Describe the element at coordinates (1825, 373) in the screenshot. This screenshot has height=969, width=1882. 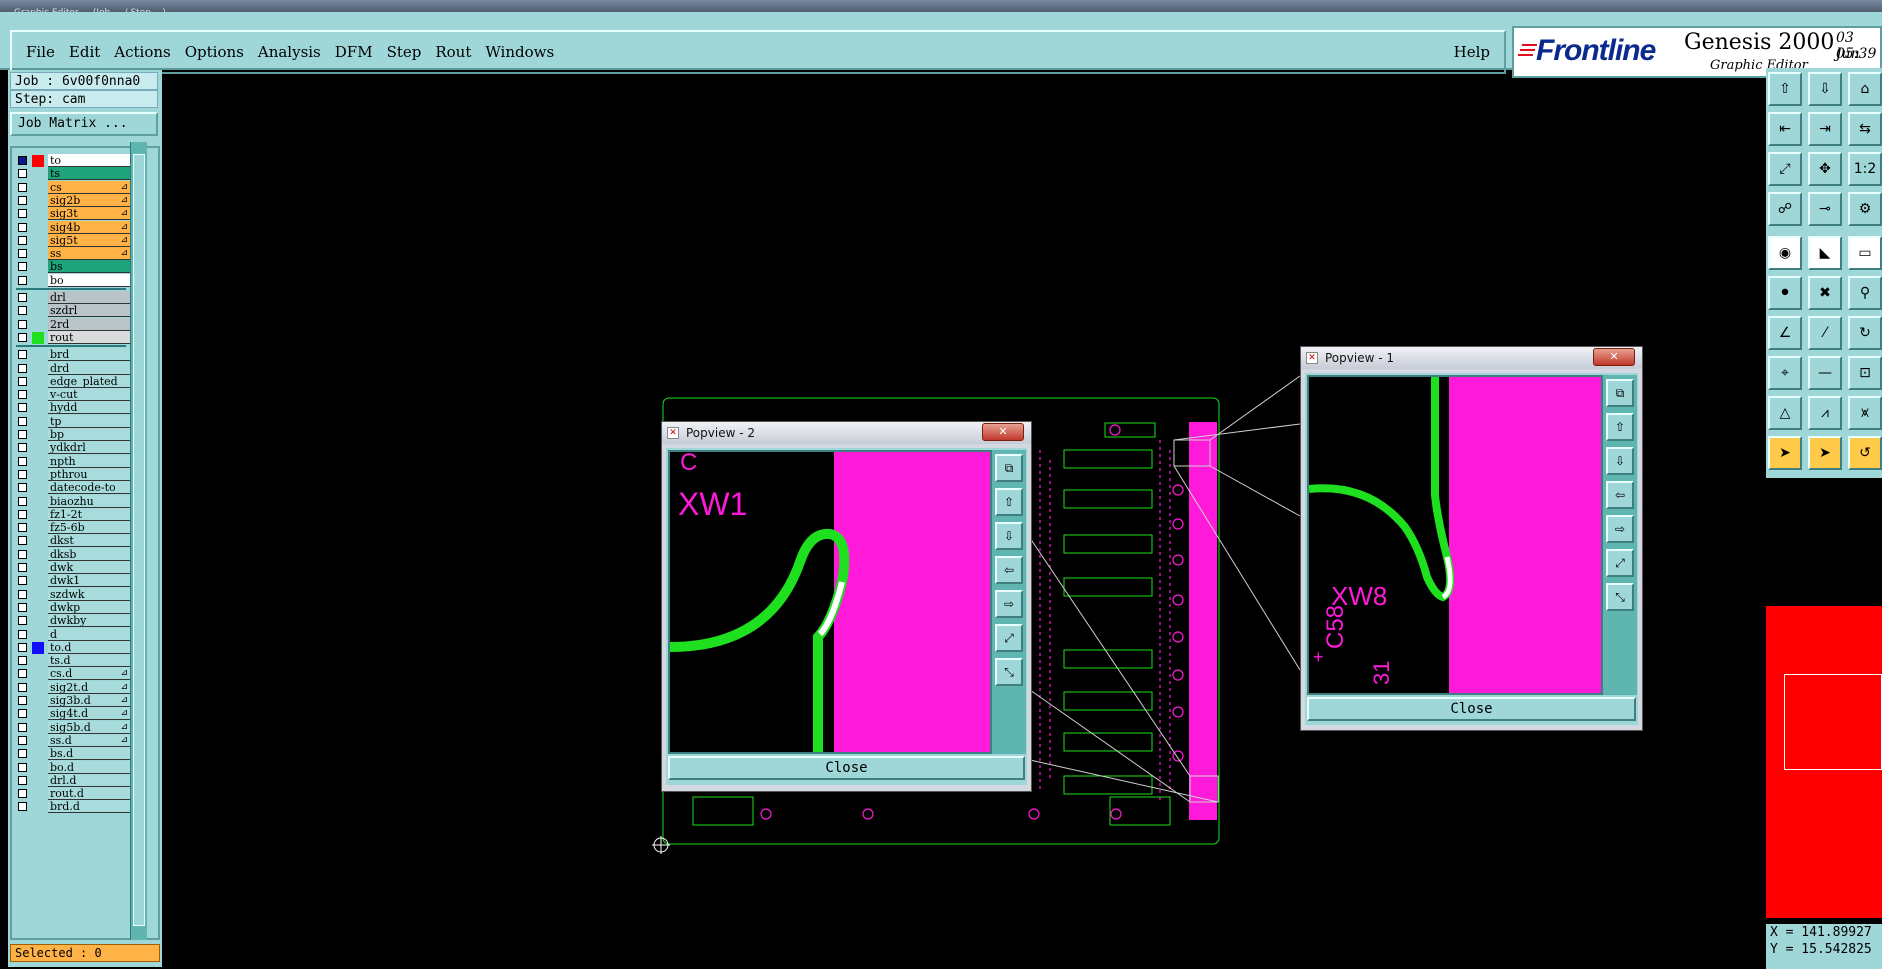
I see `toolbox-button-icon: —` at that location.